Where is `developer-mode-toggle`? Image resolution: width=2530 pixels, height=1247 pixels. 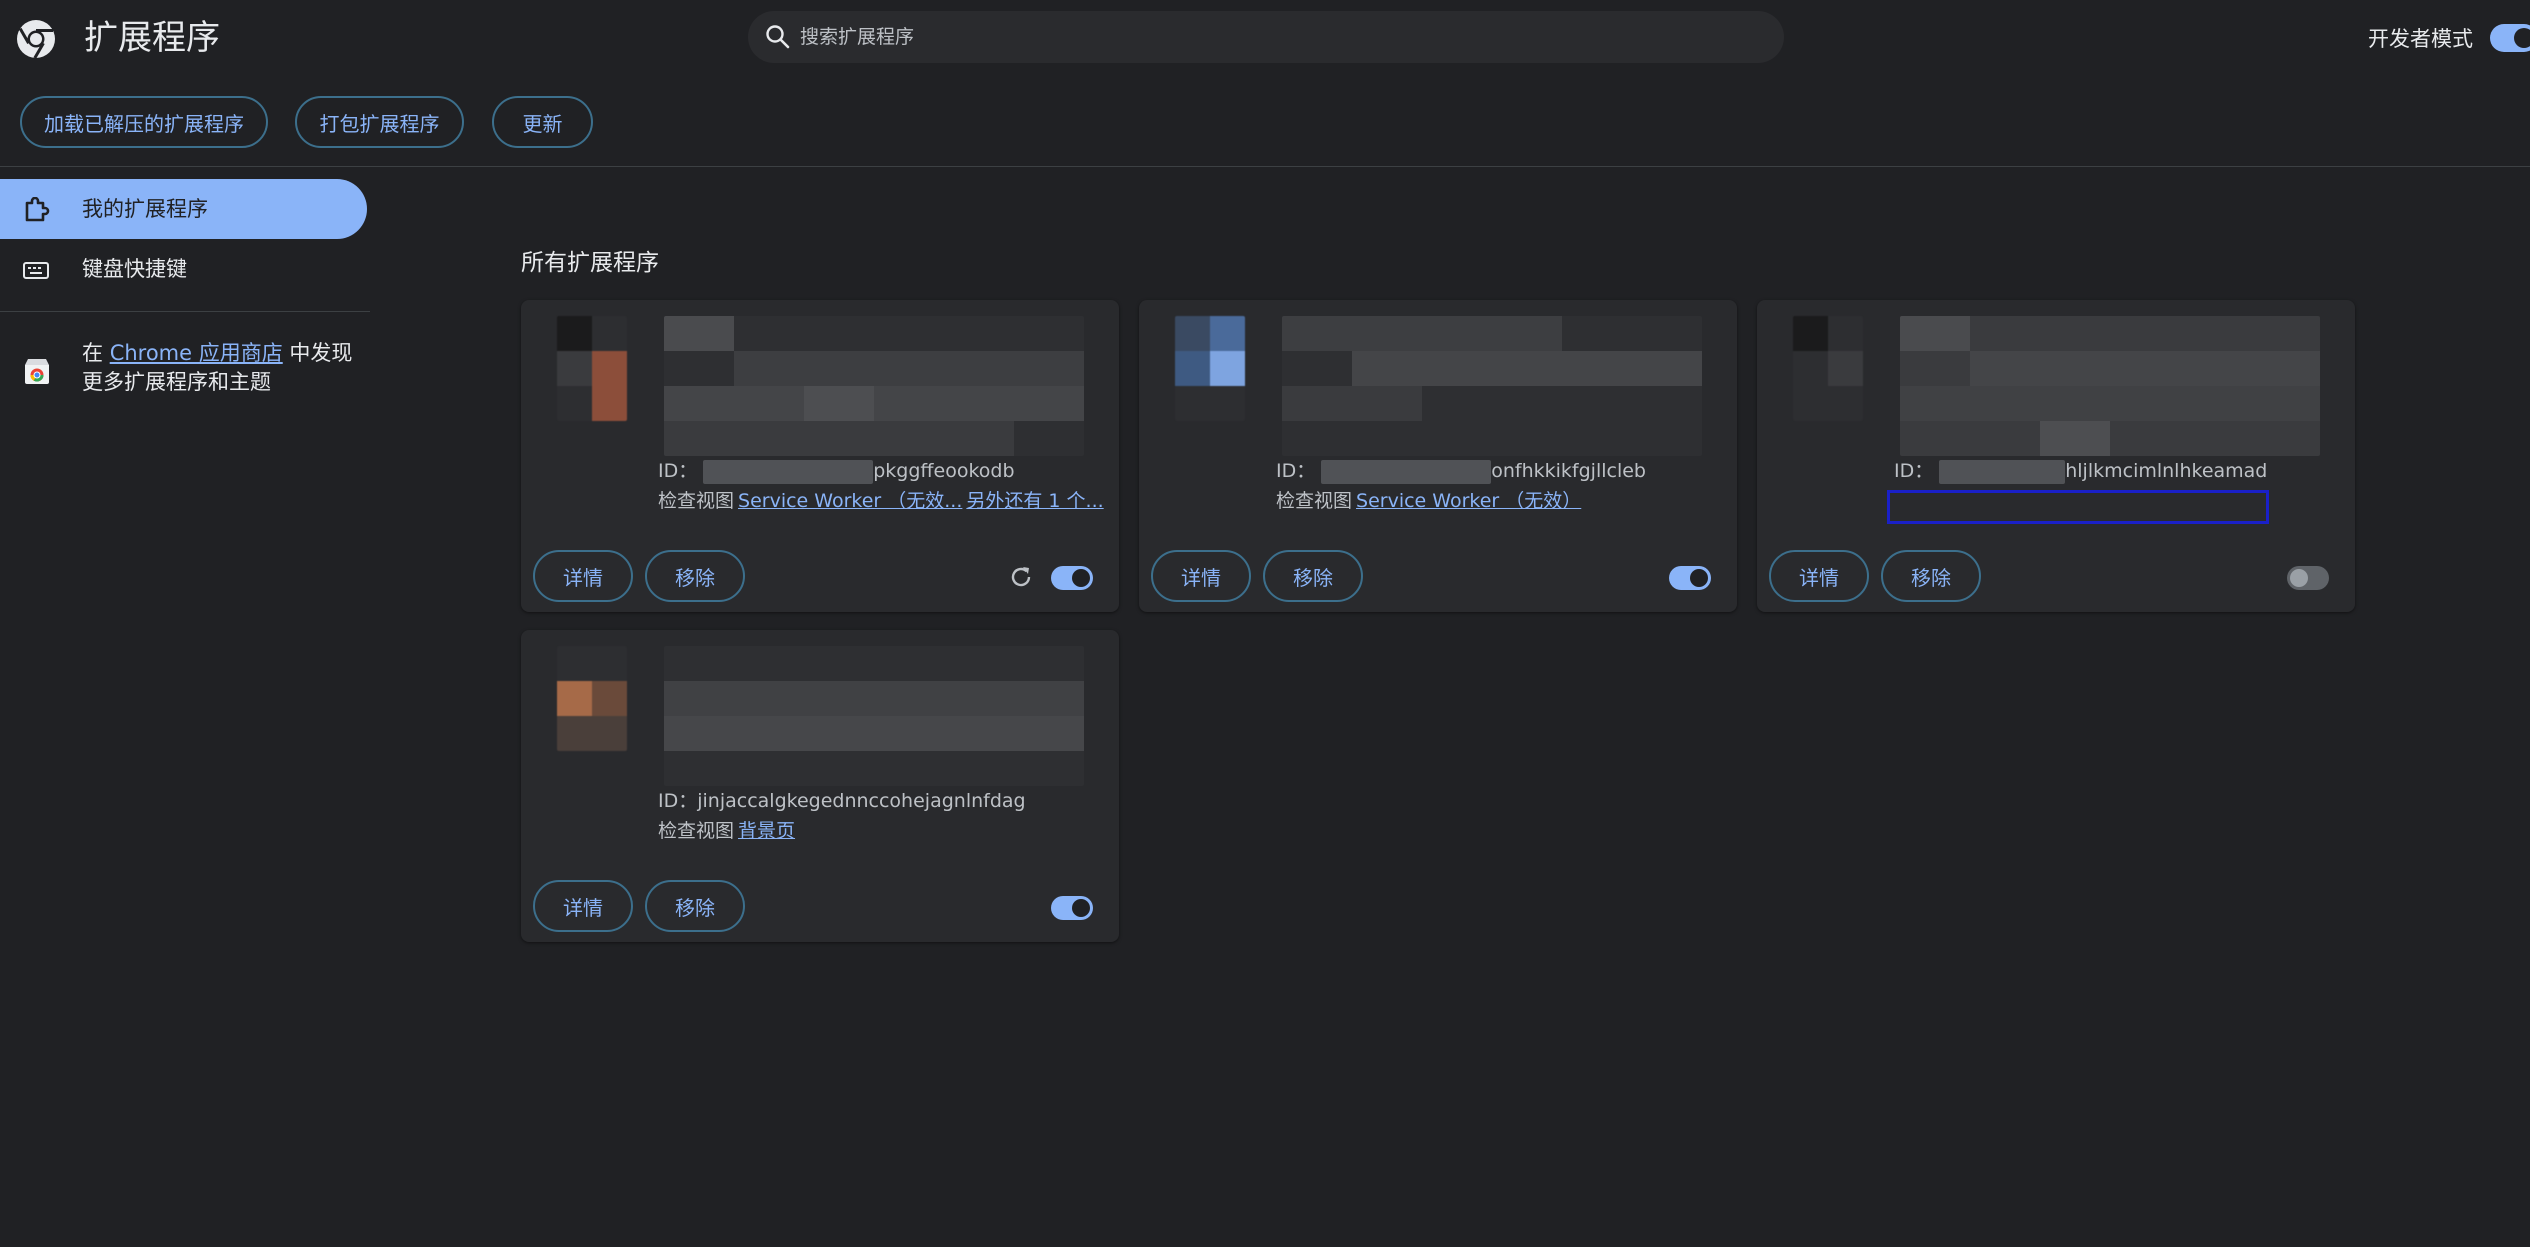 developer-mode-toggle is located at coordinates (2510, 38).